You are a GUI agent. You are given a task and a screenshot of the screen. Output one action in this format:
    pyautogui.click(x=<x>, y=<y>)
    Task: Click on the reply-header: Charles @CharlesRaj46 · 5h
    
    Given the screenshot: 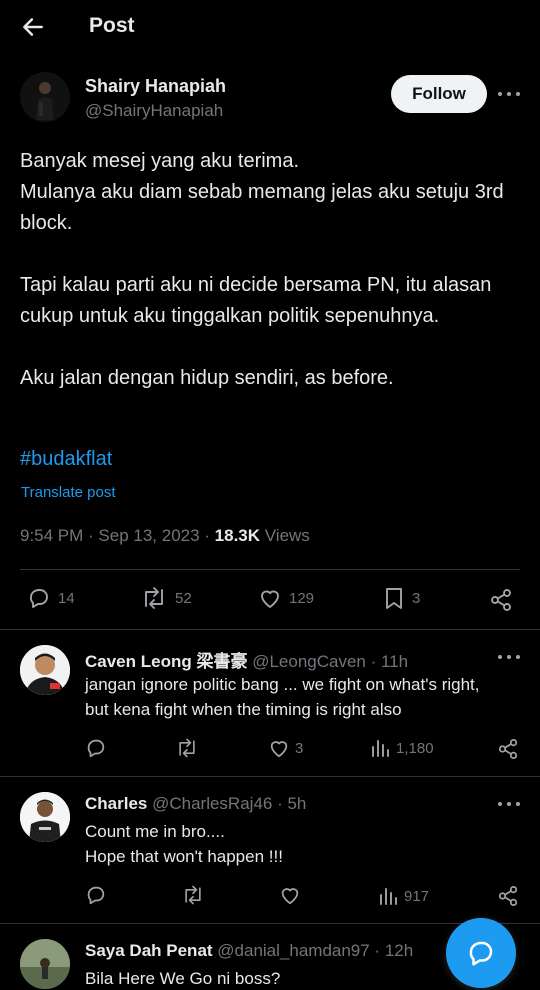 What is the action you would take?
    pyautogui.click(x=195, y=804)
    